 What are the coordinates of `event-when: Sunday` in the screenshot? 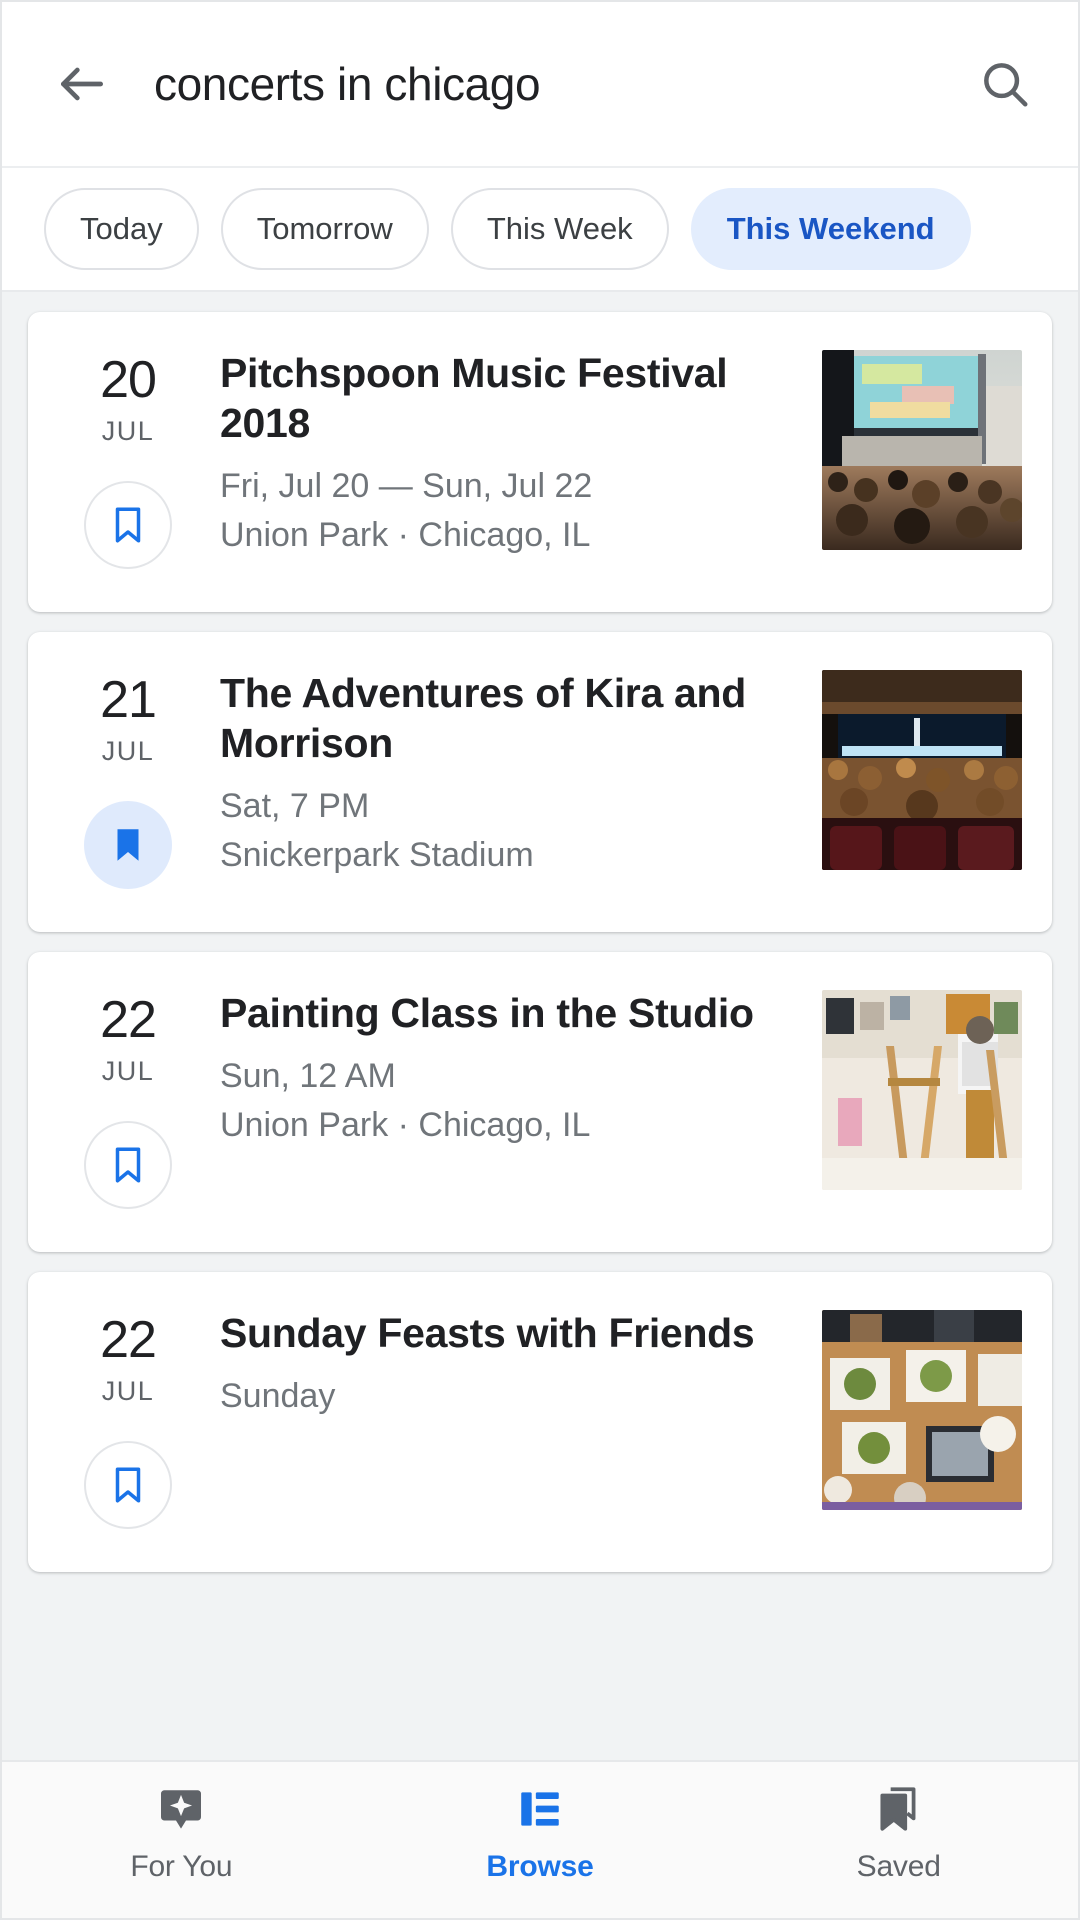 It's located at (278, 1396).